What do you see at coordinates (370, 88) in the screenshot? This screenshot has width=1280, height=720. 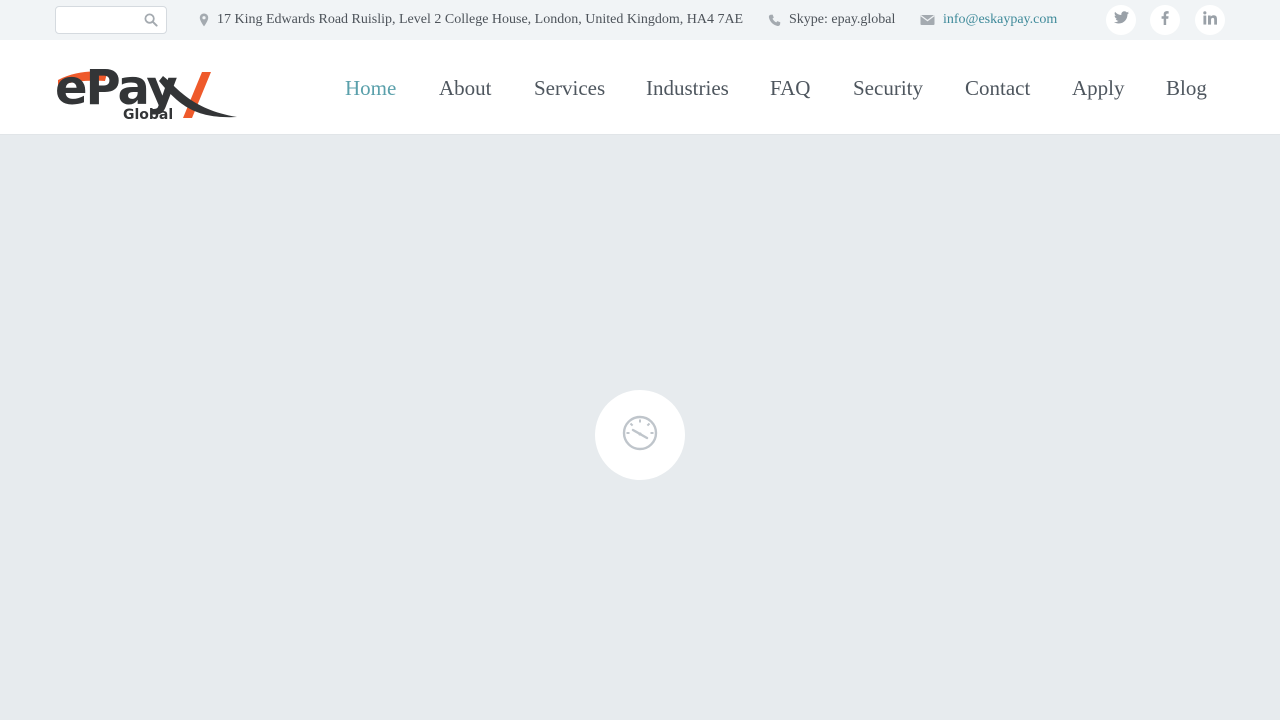 I see `nav-home: Home` at bounding box center [370, 88].